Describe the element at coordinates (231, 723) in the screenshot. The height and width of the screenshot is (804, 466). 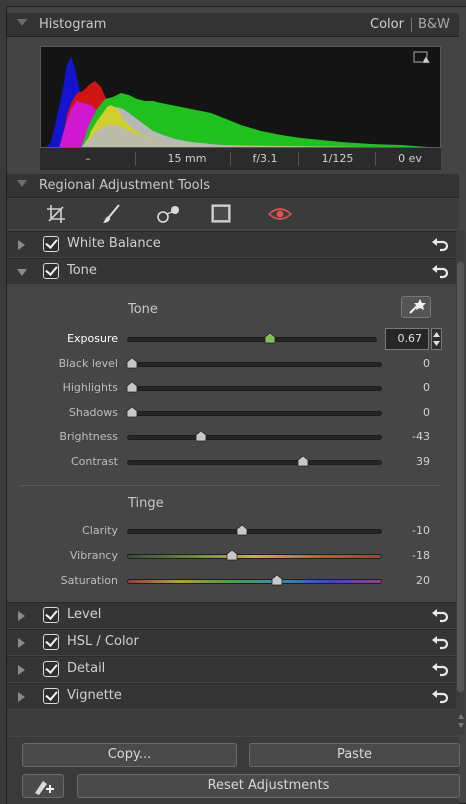
I see `empty-panel-area` at that location.